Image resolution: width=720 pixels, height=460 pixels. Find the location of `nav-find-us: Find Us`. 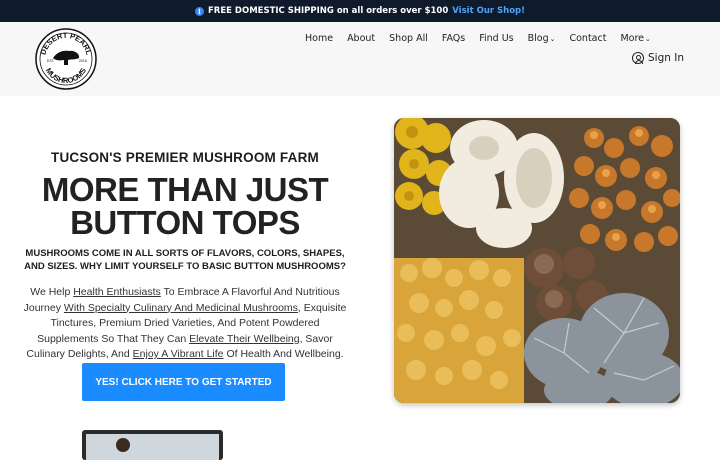

nav-find-us: Find Us is located at coordinates (496, 38).